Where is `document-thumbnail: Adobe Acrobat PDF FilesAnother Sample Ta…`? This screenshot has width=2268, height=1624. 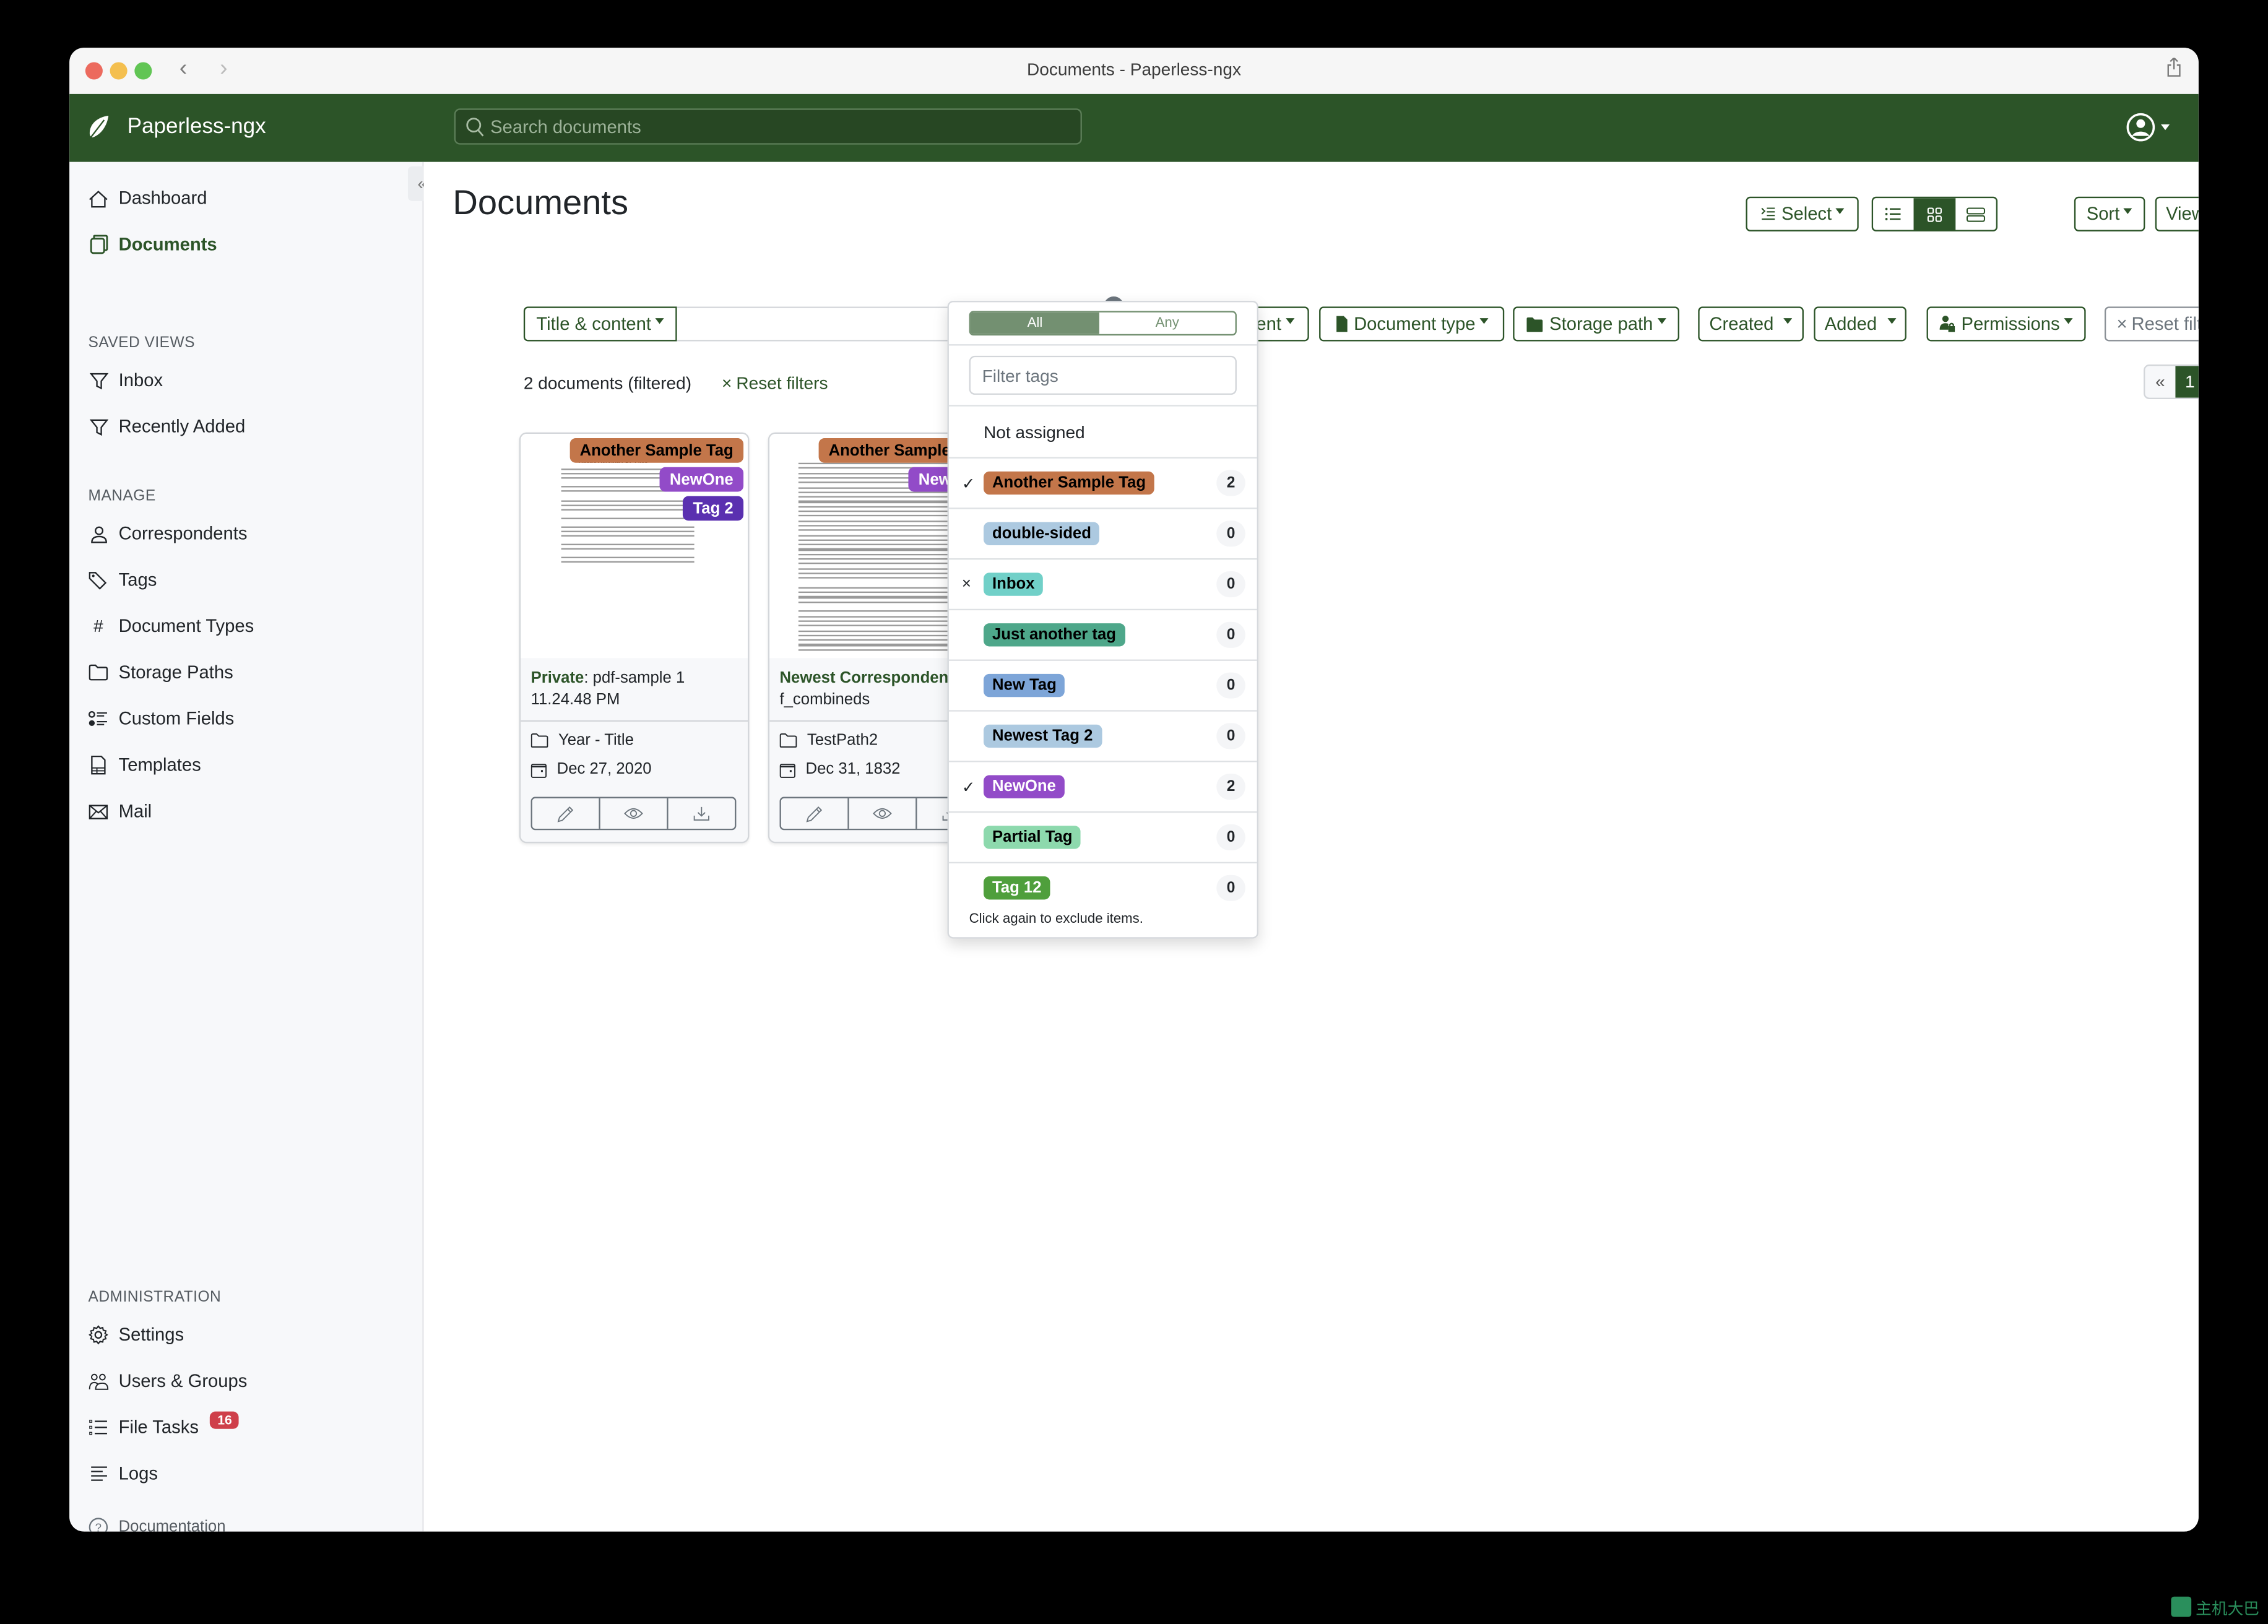 document-thumbnail: Adobe Acrobat PDF FilesAnother Sample Ta… is located at coordinates (634, 546).